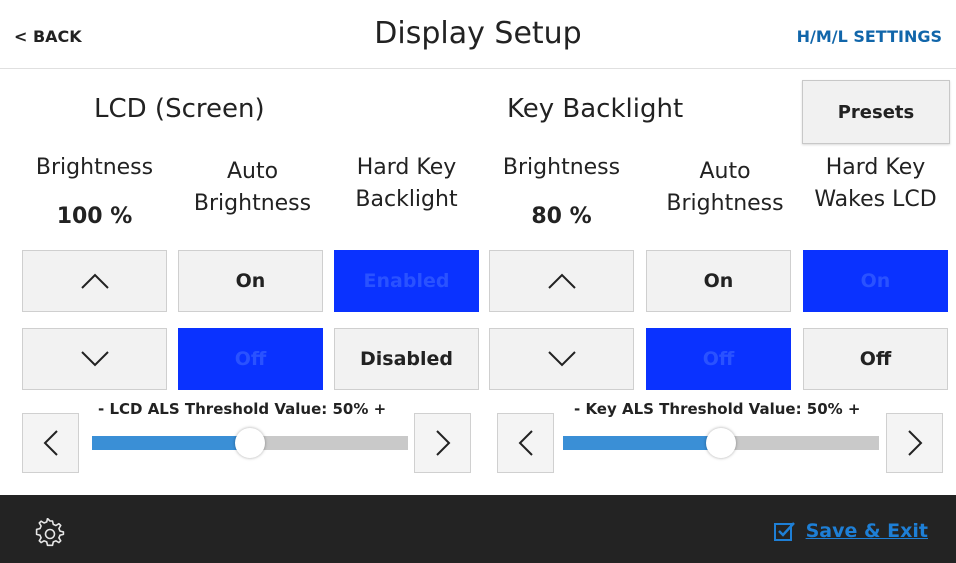 This screenshot has width=956, height=563. Describe the element at coordinates (875, 183) in the screenshot. I see `hard-key-wakes-lcd-label: Hard Key Wakes LCD` at that location.